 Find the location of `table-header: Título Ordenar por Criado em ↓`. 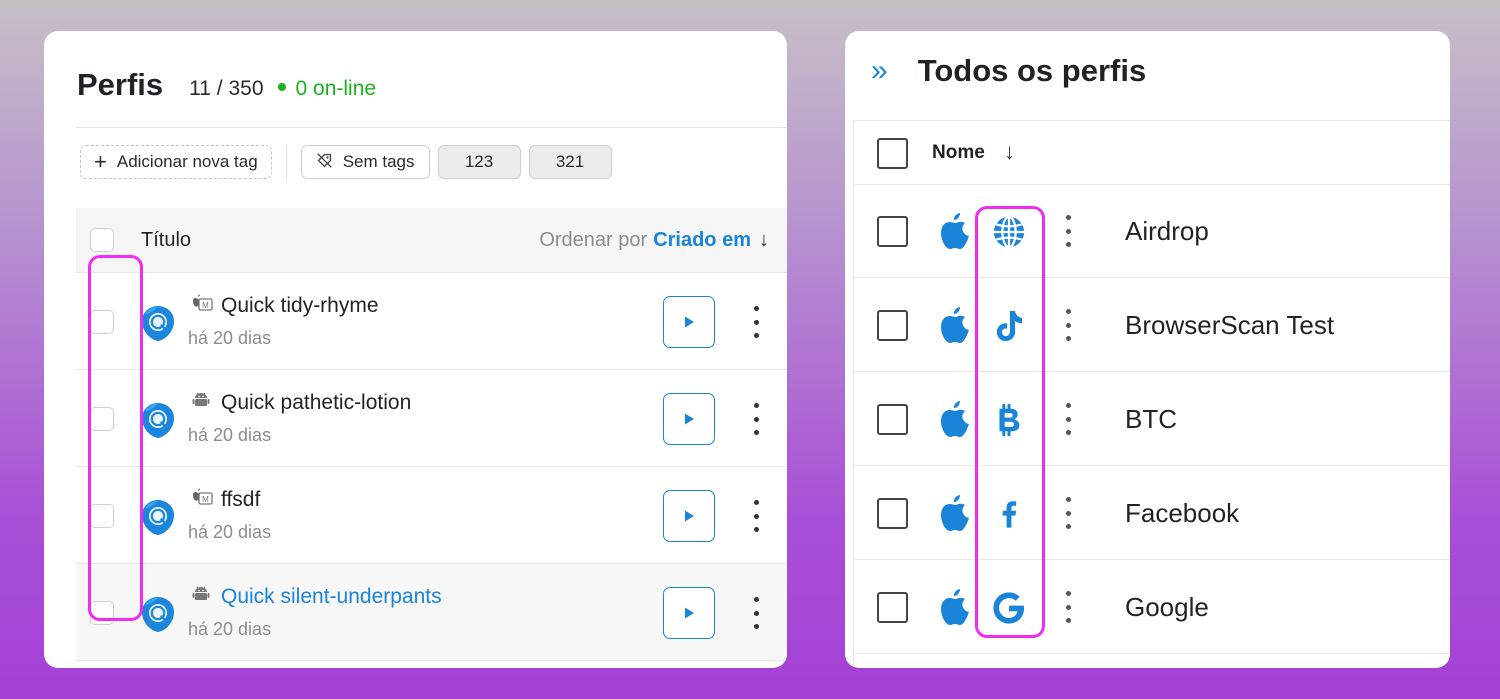

table-header: Título Ordenar por Criado em ↓ is located at coordinates (431, 240).